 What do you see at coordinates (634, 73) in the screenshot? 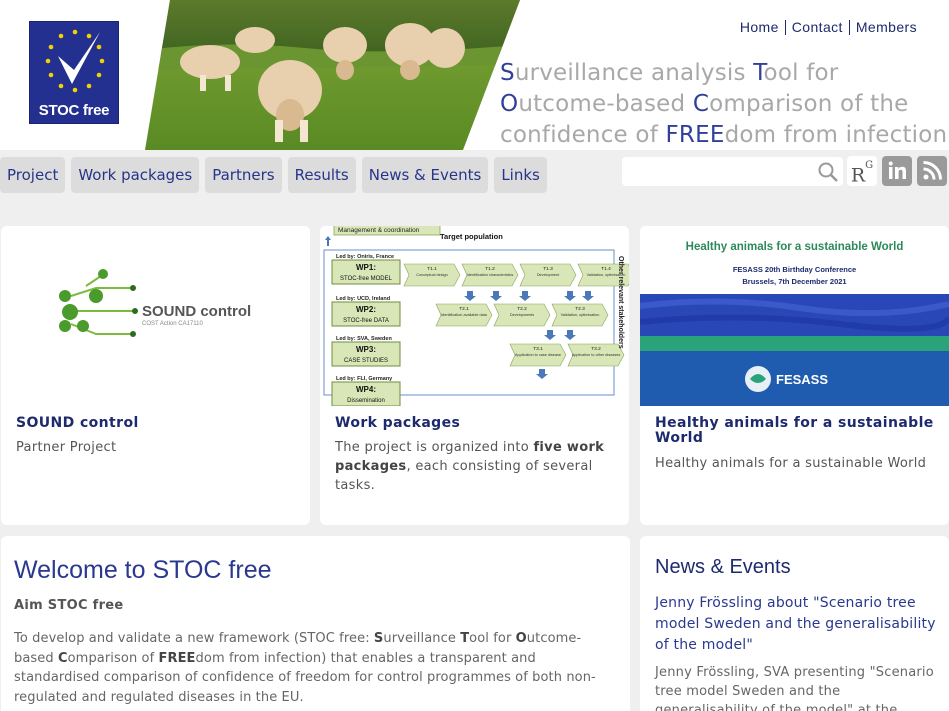
I see `tagline-text: urveillance analysis` at bounding box center [634, 73].